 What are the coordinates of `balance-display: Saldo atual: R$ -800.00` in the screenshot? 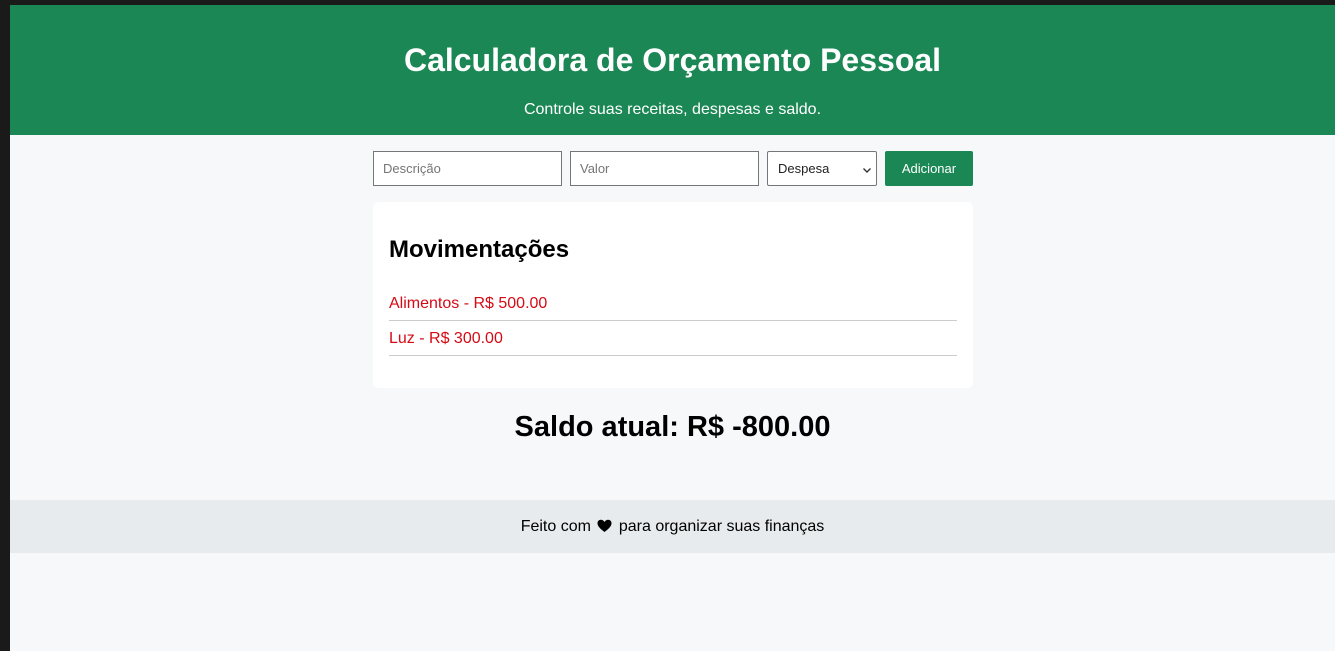 It's located at (672, 427).